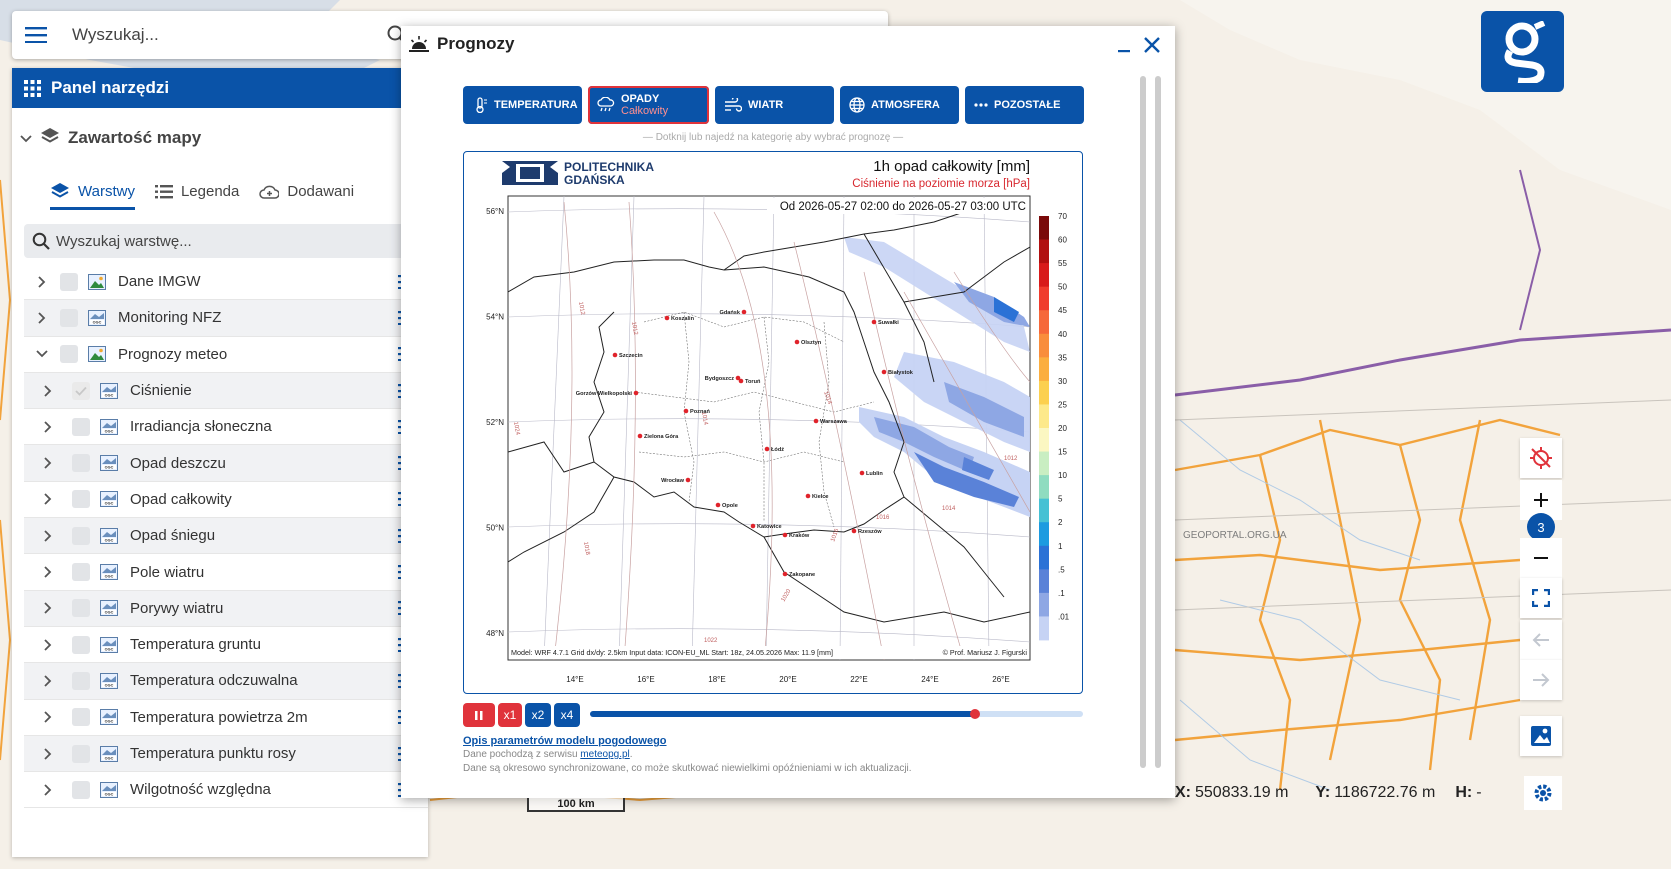  I want to click on city-label: Koszalin, so click(683, 319).